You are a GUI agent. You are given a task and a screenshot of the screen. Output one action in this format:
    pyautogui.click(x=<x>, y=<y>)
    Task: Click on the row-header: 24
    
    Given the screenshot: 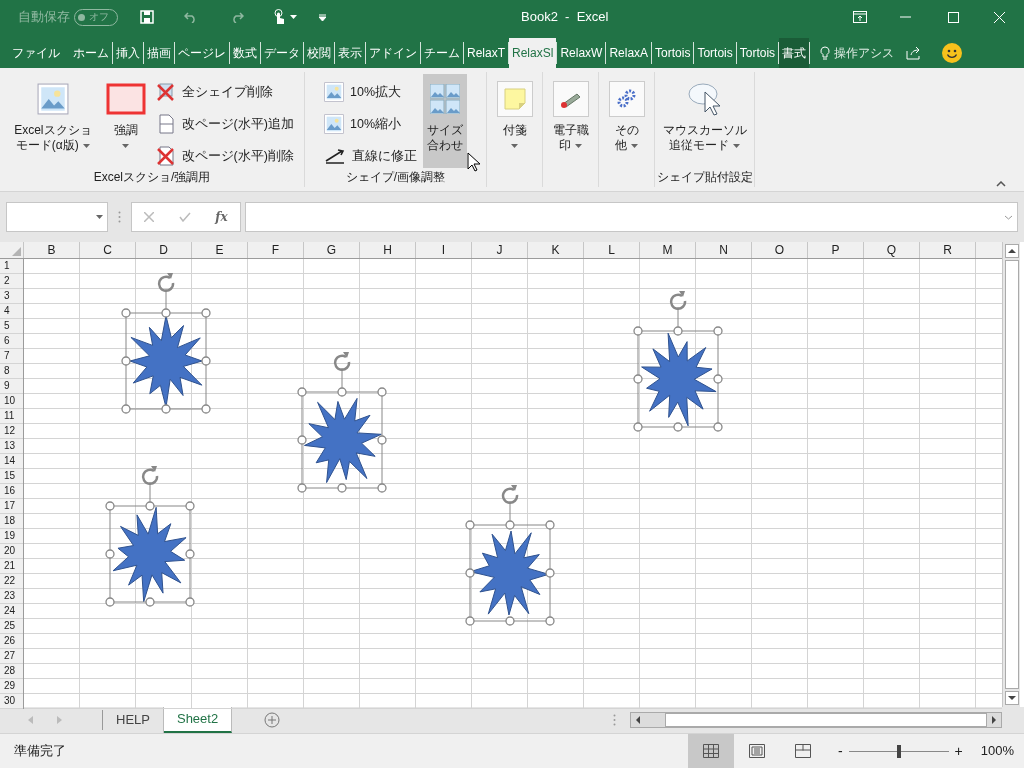 What is the action you would take?
    pyautogui.click(x=11, y=611)
    